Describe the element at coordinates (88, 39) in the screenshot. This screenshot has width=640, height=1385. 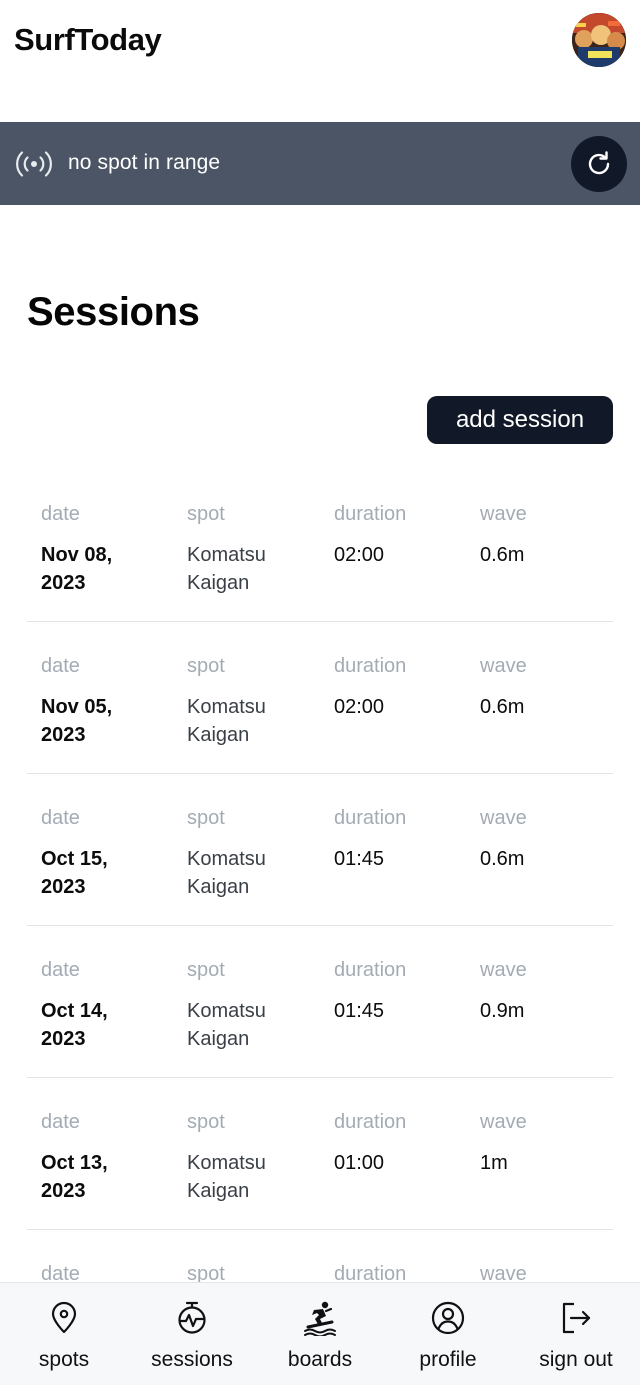
I see `app-title: SurfToday` at that location.